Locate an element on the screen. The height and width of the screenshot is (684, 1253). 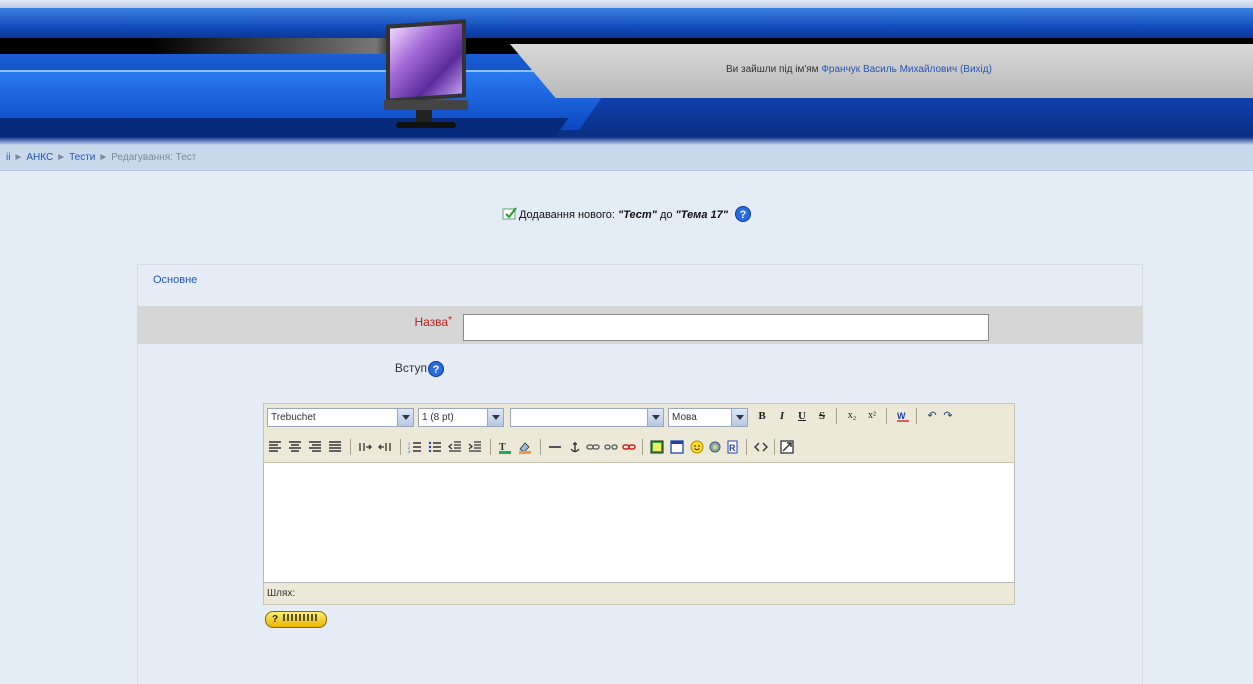
user-name-link: Франчук Василь Михайлович is located at coordinates (889, 69).